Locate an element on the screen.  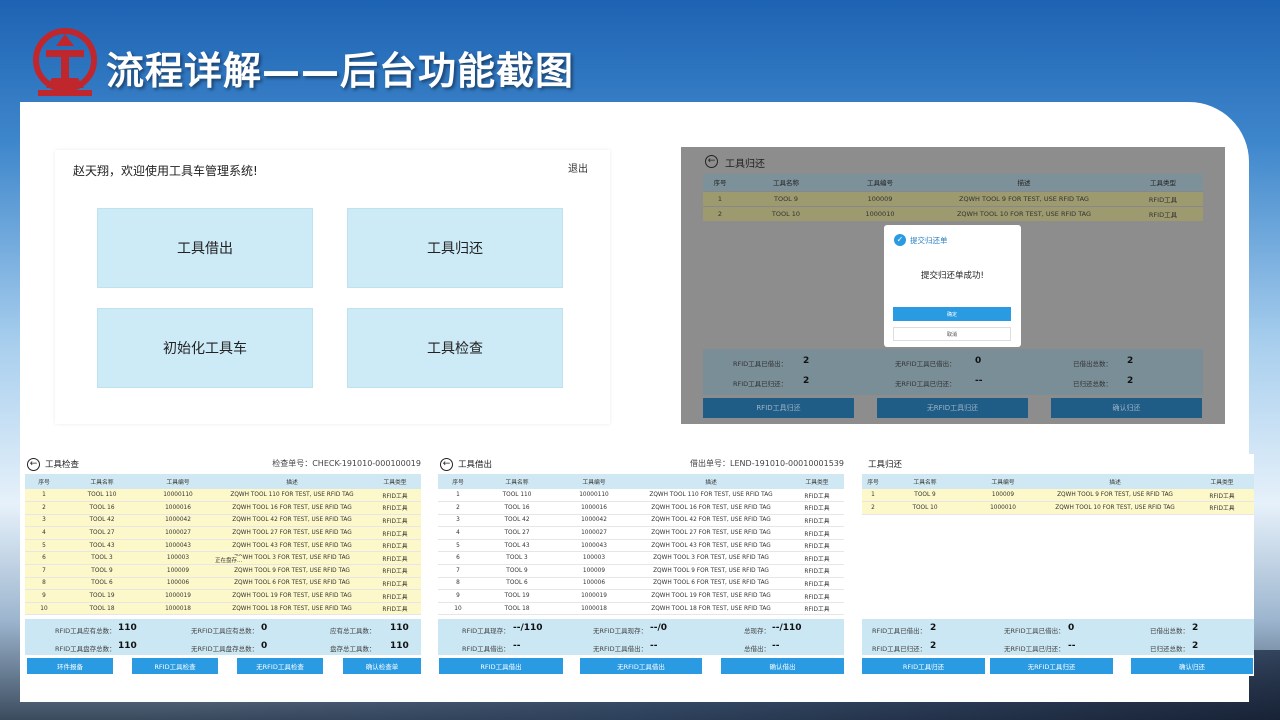
summary-label: 无RFID工具已借出： is located at coordinates (925, 364).